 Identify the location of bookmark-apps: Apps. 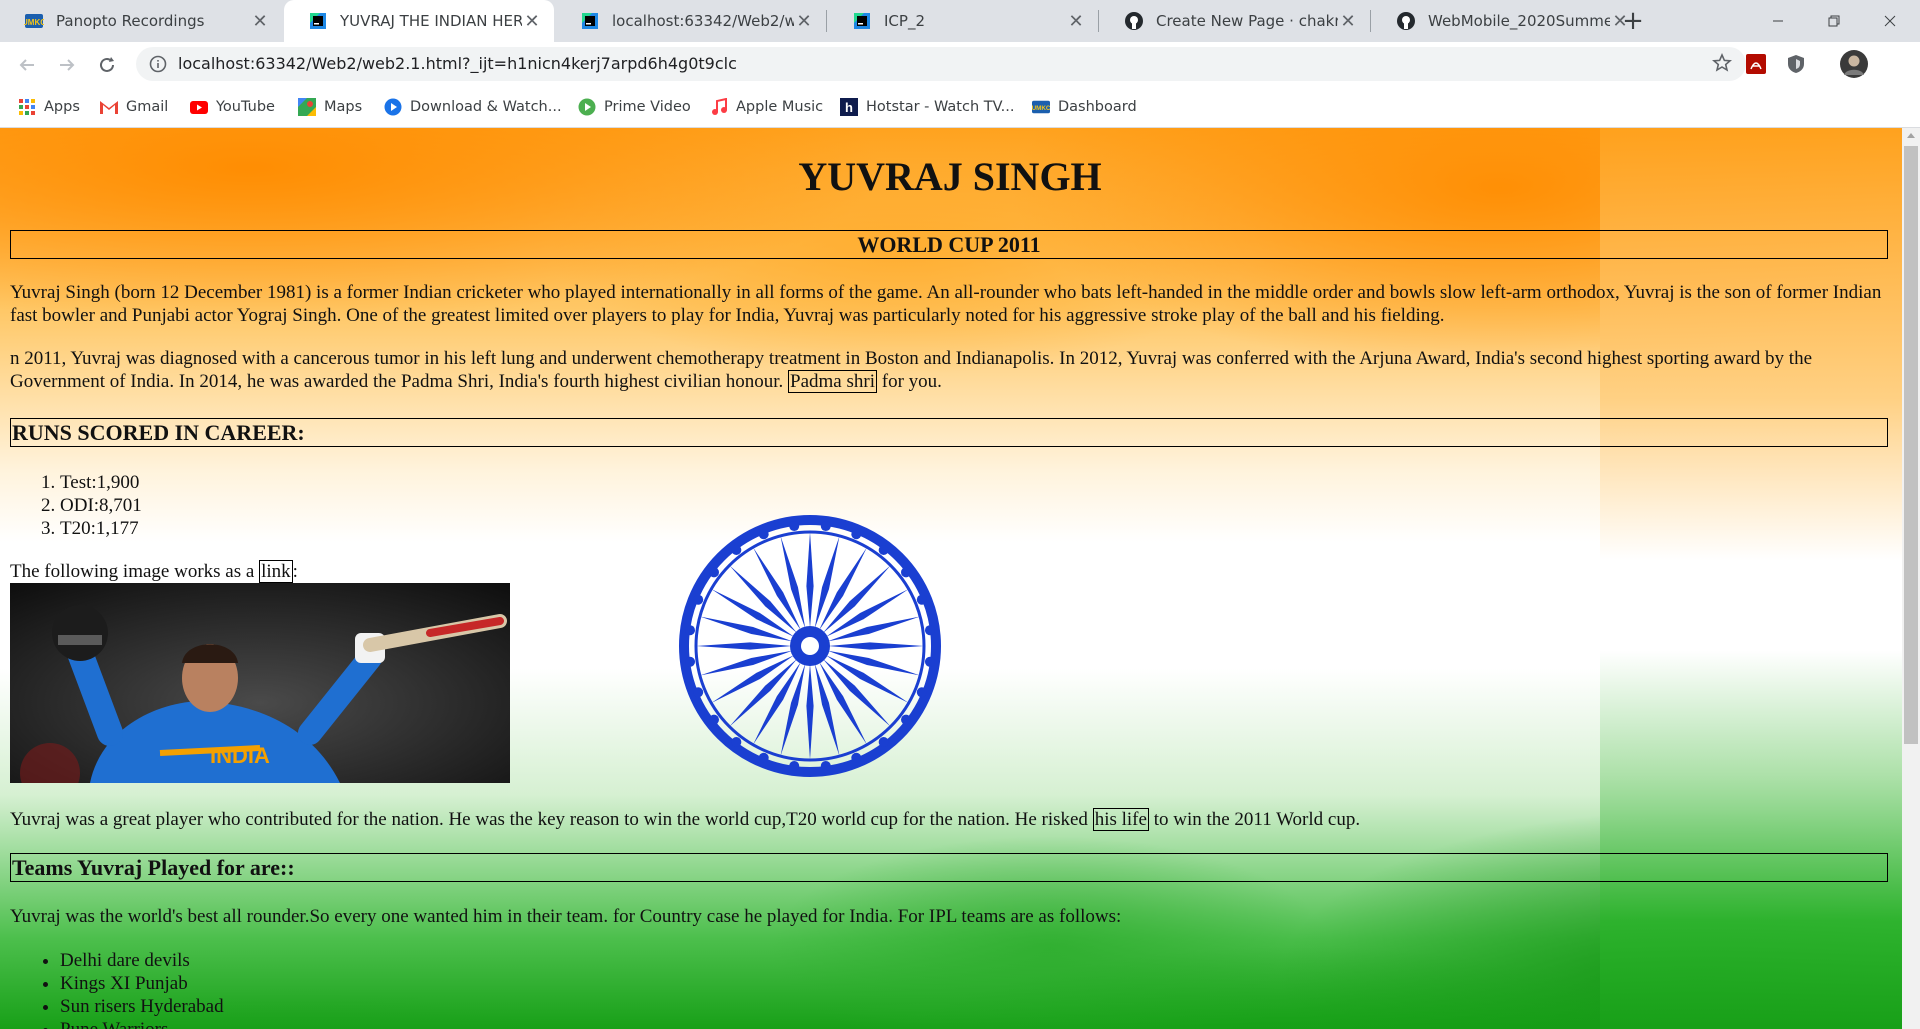
(49, 107).